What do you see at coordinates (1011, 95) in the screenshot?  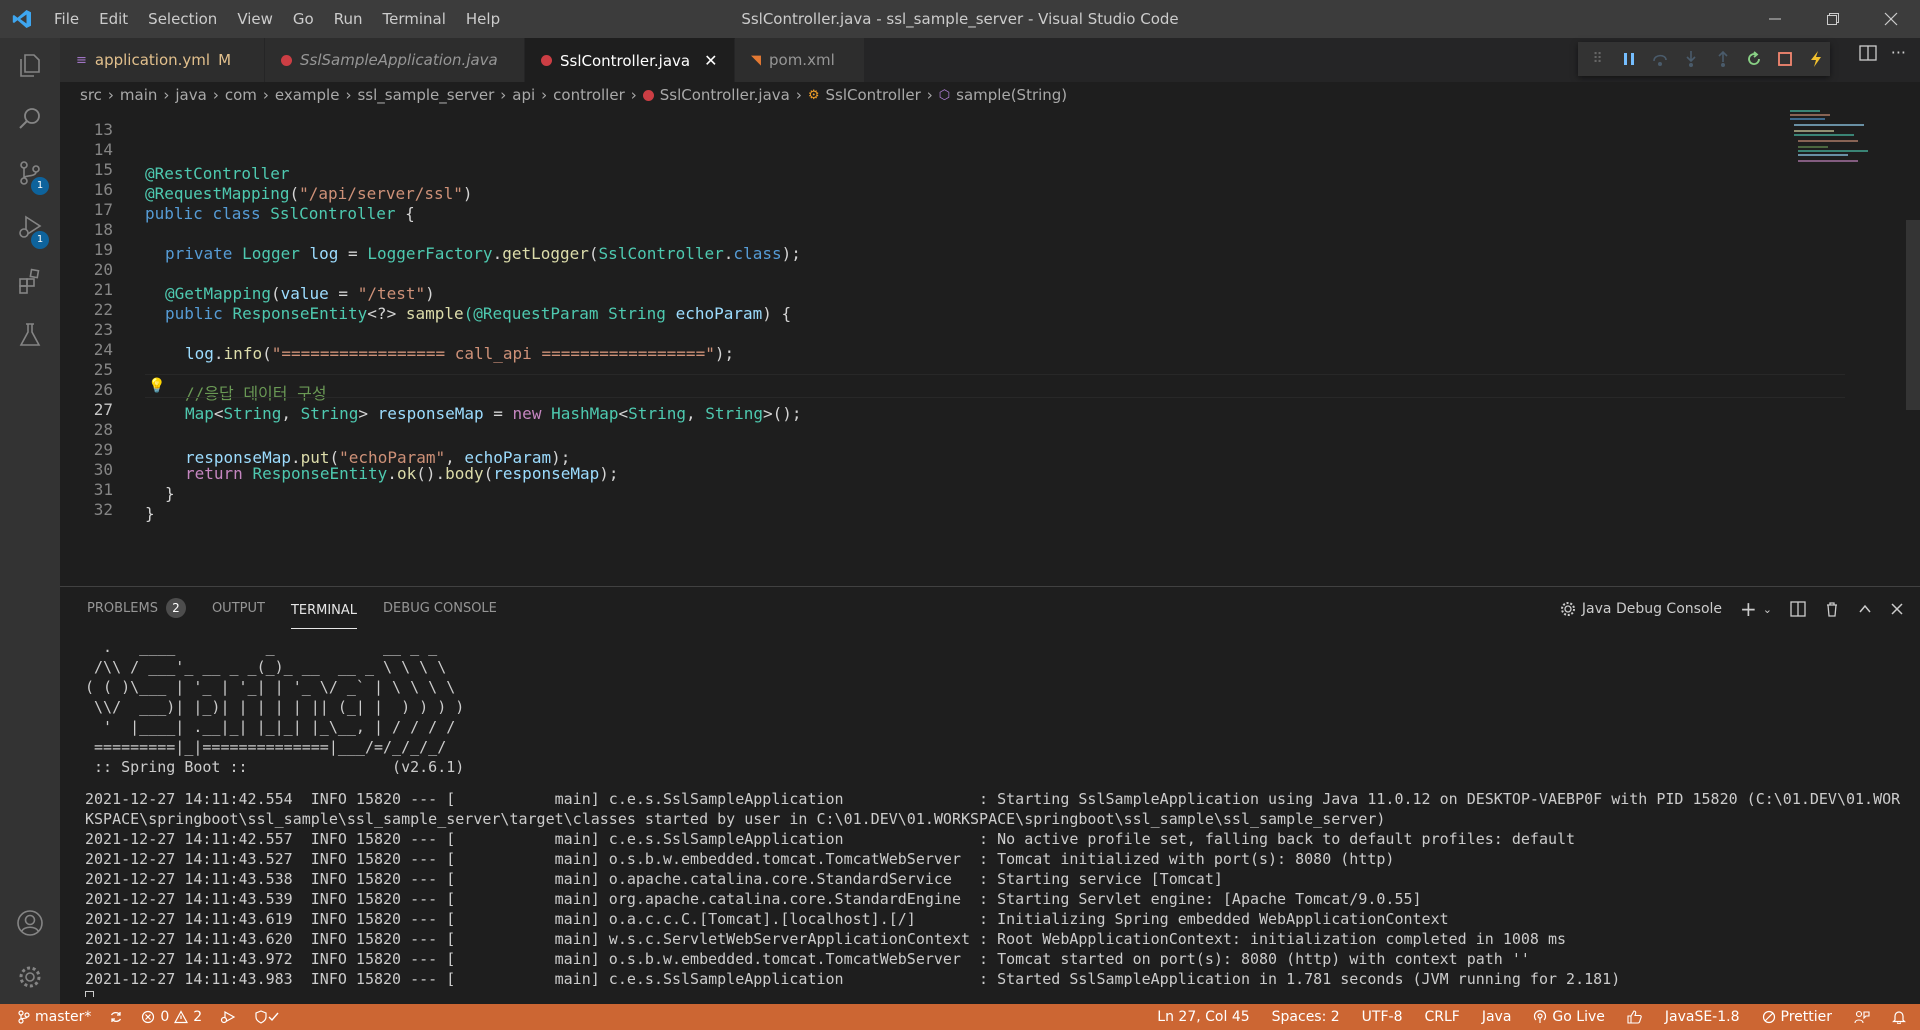 I see `breadcrumb-method: sample(String)` at bounding box center [1011, 95].